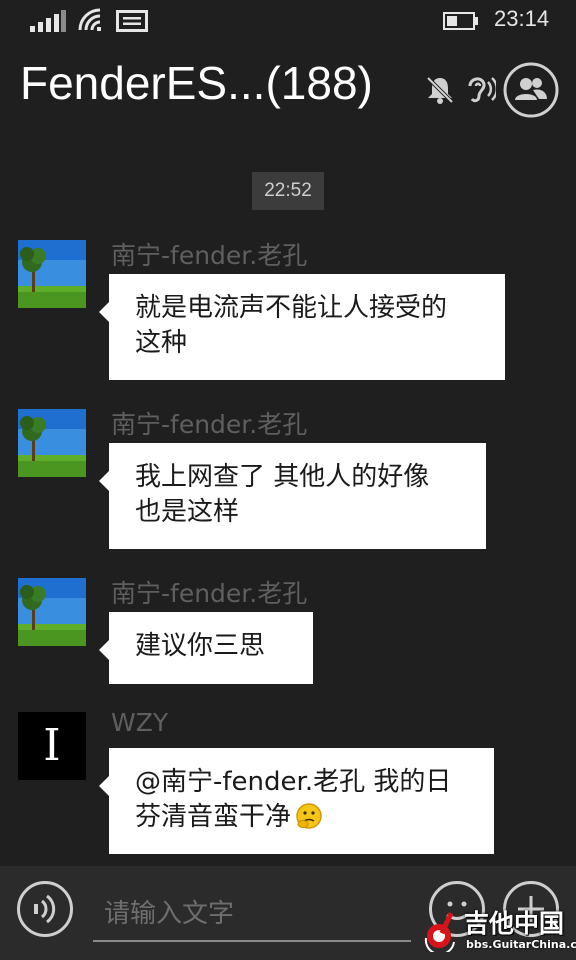 Image resolution: width=576 pixels, height=960 pixels. Describe the element at coordinates (140, 722) in the screenshot. I see `sender-name: WZY` at that location.